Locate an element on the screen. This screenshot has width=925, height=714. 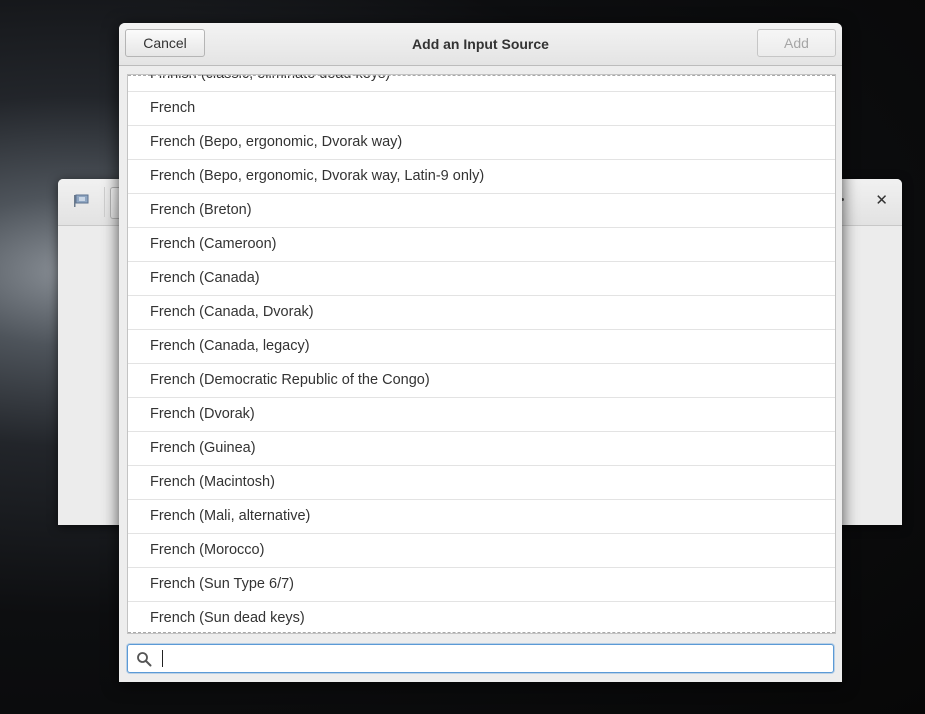
list-item: French (Bepo, ergonomic, Dvorak way) is located at coordinates (481, 143).